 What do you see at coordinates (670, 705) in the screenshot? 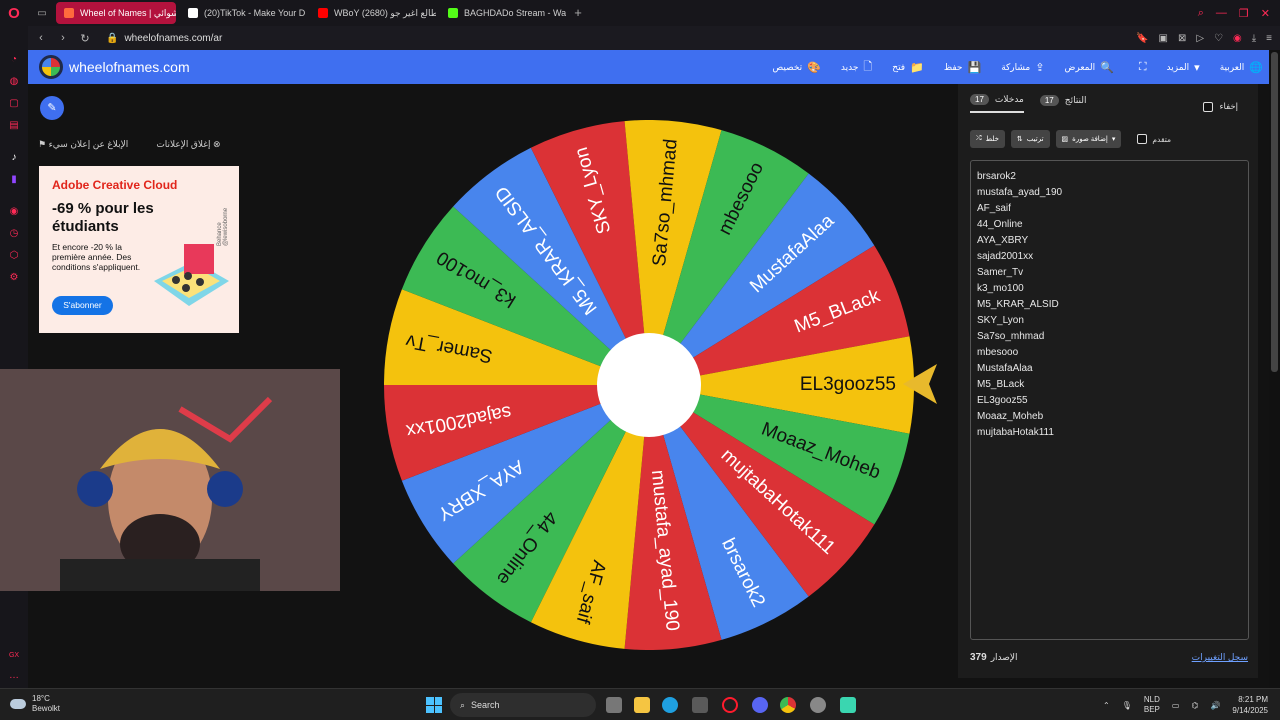
I see `edge-icon` at bounding box center [670, 705].